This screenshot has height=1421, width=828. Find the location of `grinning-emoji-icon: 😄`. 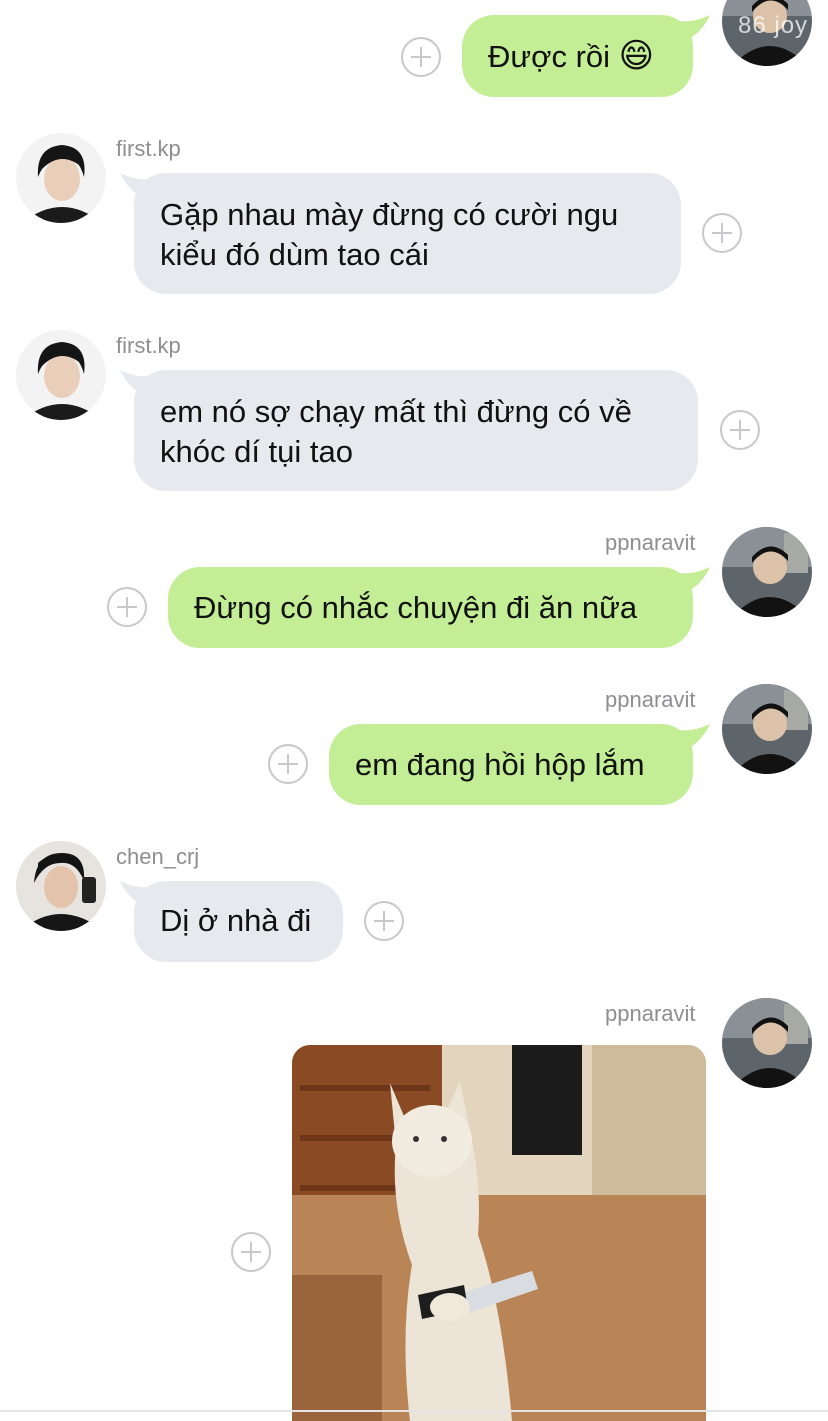

grinning-emoji-icon: 😄 is located at coordinates (636, 56).